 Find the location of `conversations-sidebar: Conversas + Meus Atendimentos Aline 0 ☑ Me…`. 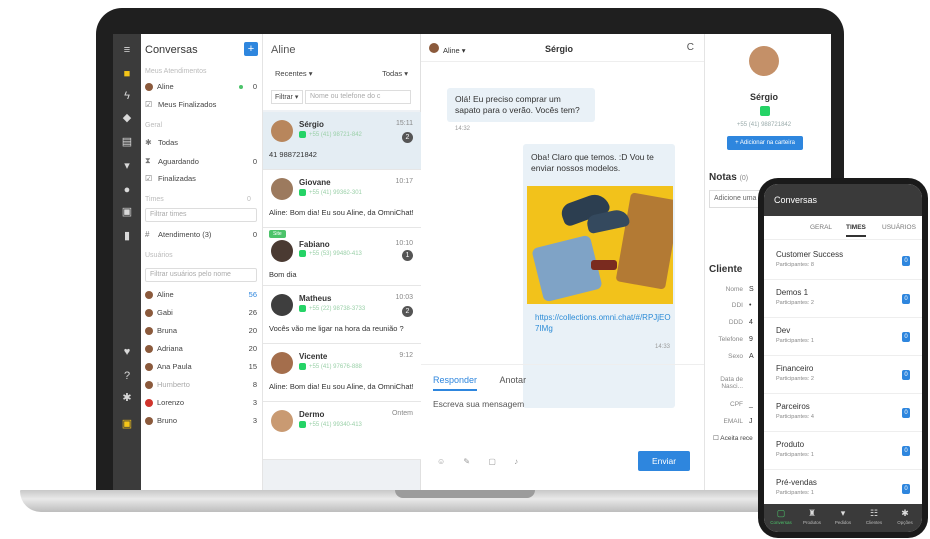

conversations-sidebar: Conversas + Meus Atendimentos Aline 0 ☑ Me… is located at coordinates (202, 262).